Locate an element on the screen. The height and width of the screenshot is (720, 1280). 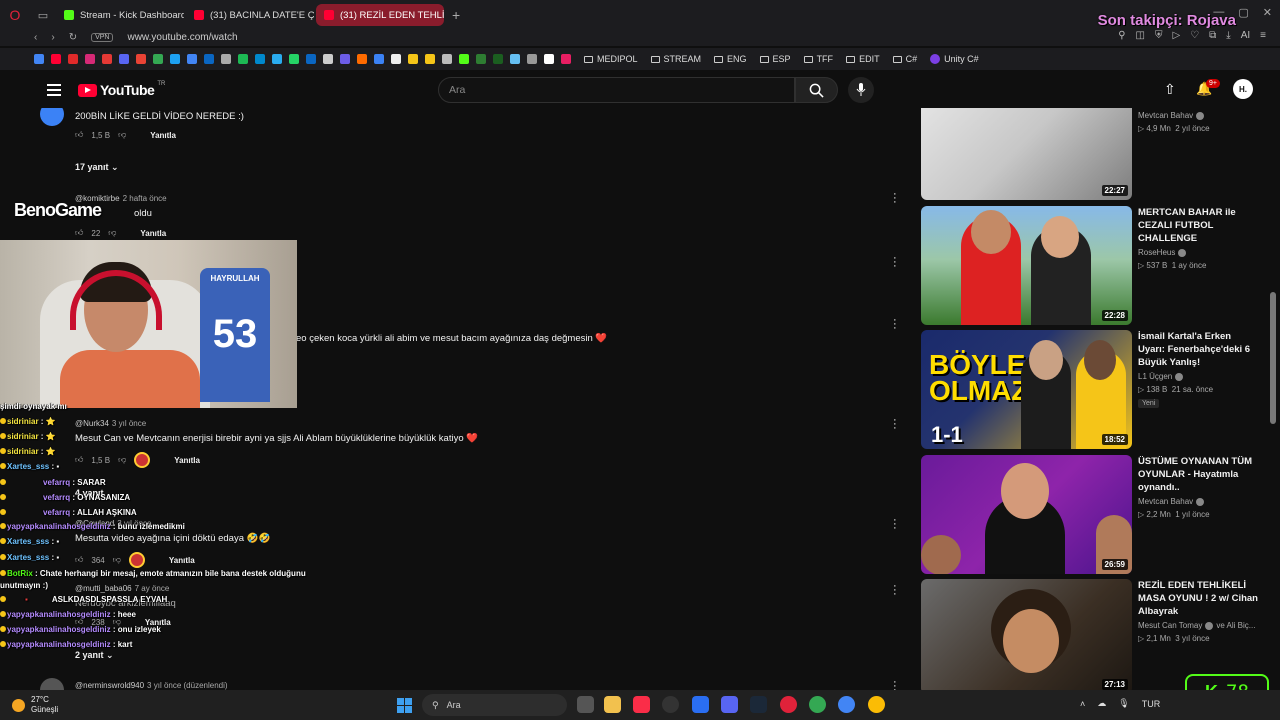
video-thumbnail: 22:27 is located at coordinates (1026, 154).